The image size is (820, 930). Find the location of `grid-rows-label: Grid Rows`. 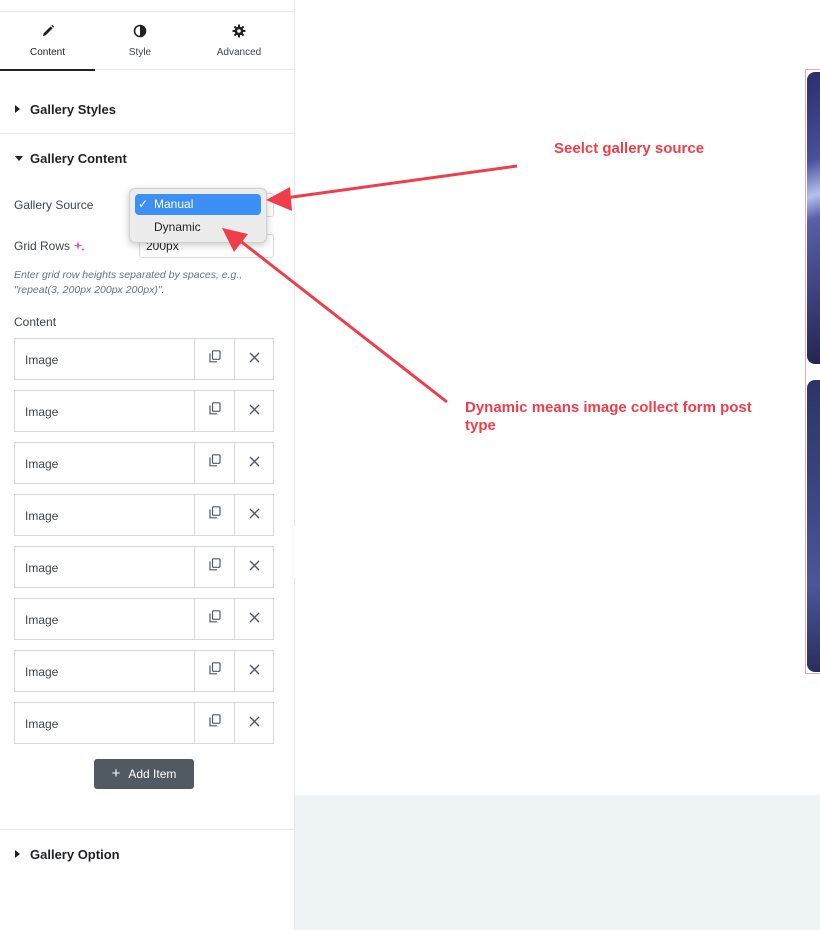

grid-rows-label: Grid Rows is located at coordinates (42, 246).